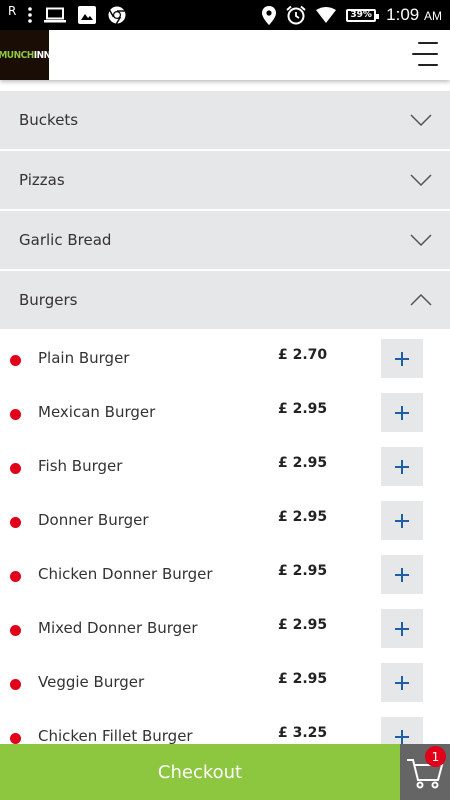  What do you see at coordinates (303, 355) in the screenshot?
I see `item-price: £ 2.70` at bounding box center [303, 355].